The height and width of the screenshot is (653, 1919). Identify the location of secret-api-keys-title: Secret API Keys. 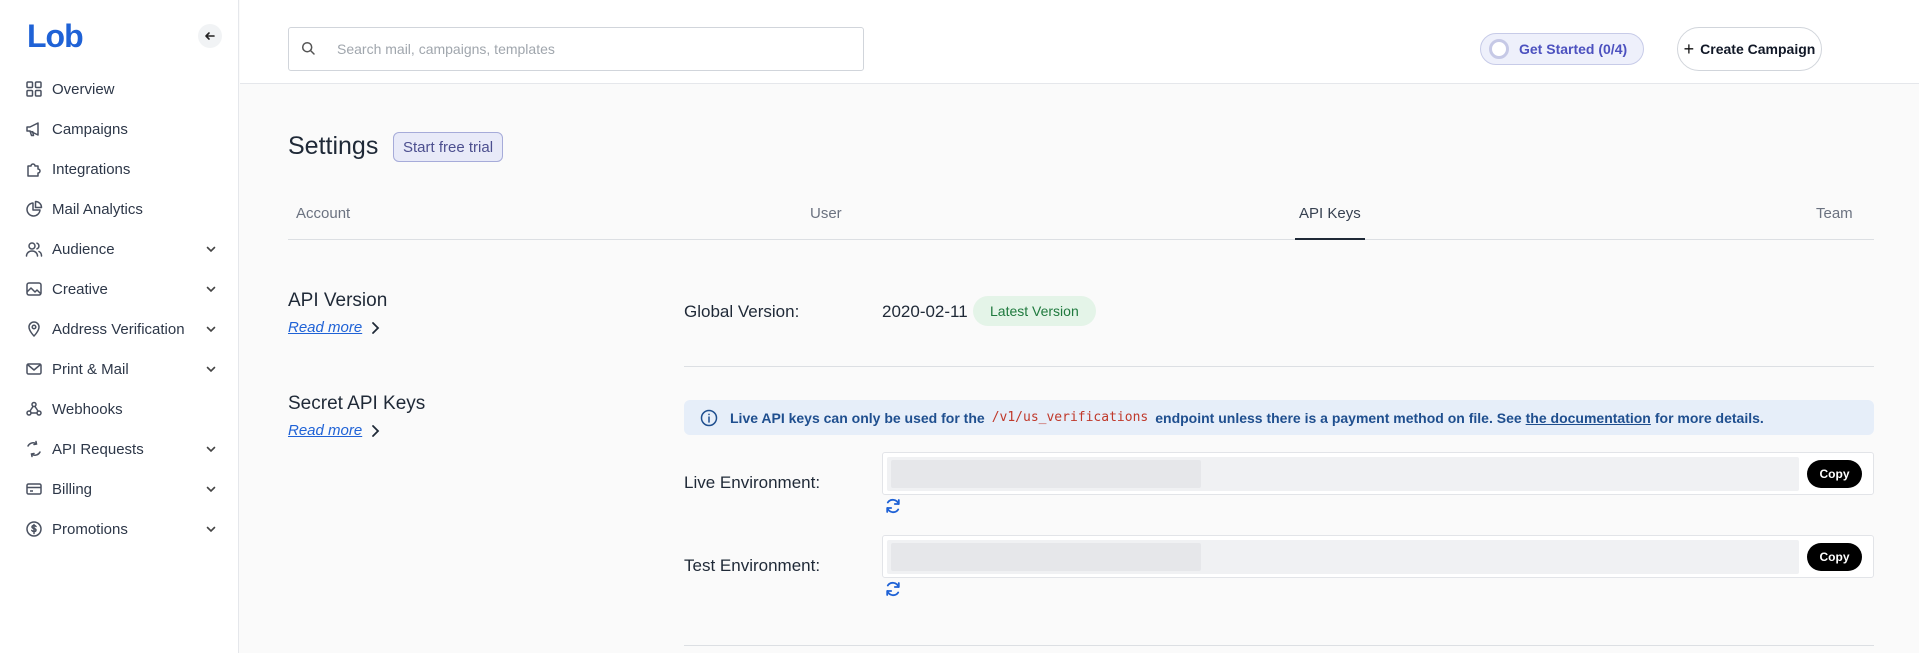
(357, 403).